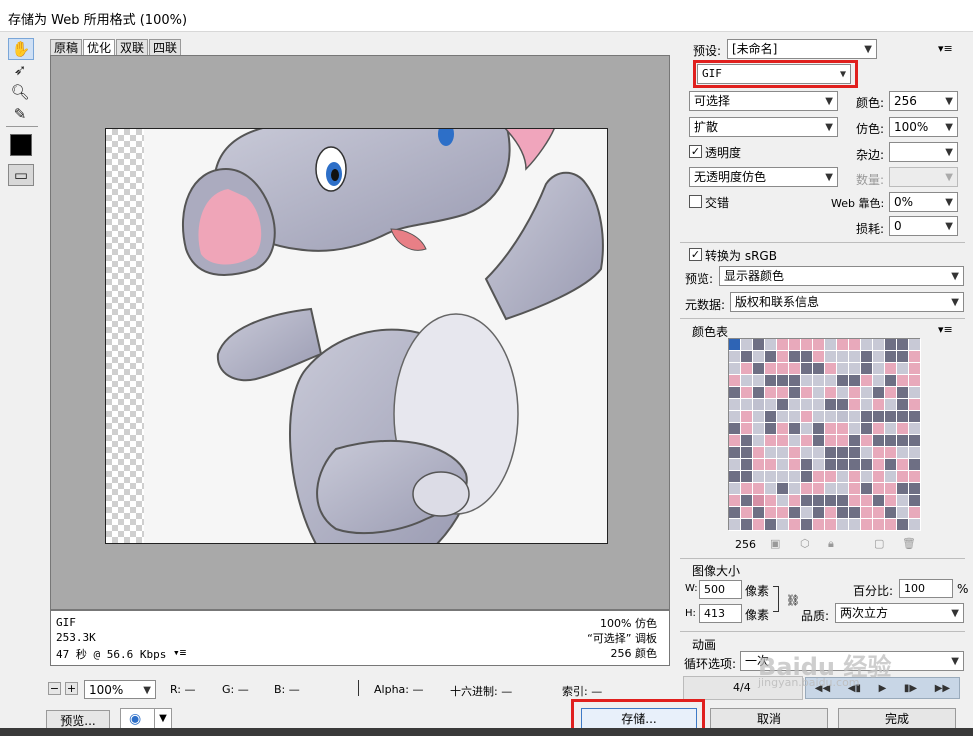 This screenshot has height=736, width=973. What do you see at coordinates (179, 652) in the screenshot?
I see `speed-menu-icon: ▾≡` at bounding box center [179, 652].